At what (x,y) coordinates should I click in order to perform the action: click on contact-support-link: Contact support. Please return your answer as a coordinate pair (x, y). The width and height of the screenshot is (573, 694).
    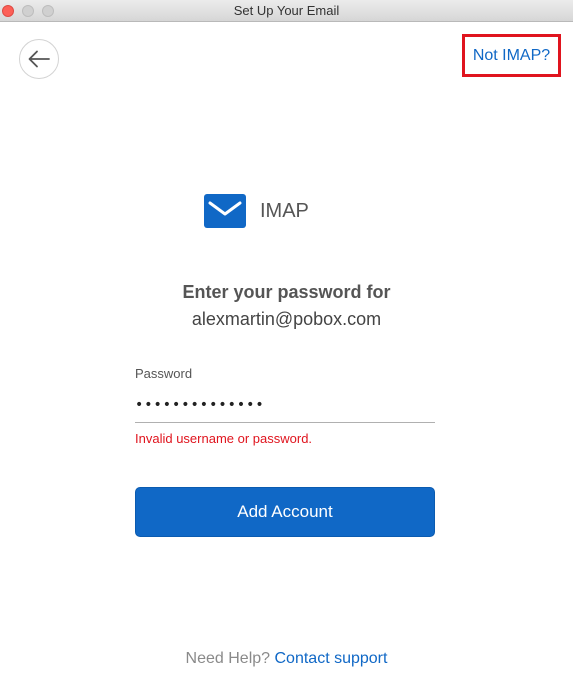
    Looking at the image, I should click on (331, 658).